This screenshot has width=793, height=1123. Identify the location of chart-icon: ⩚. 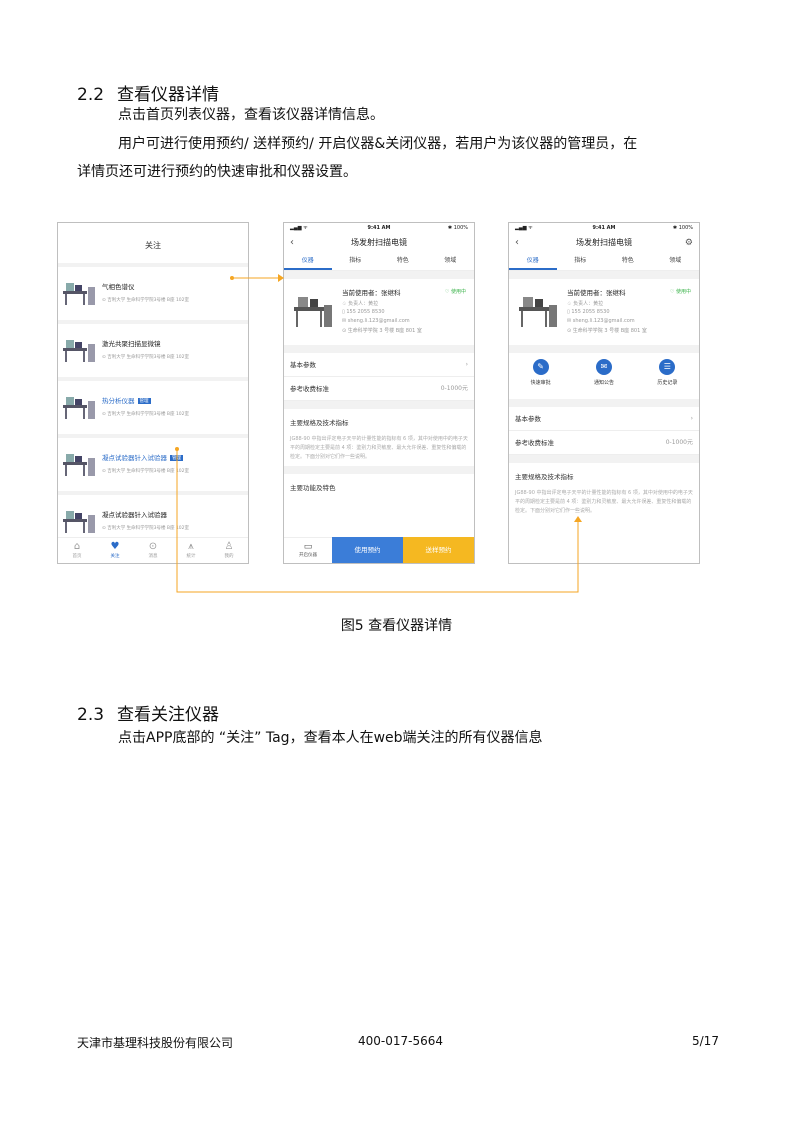
(191, 546).